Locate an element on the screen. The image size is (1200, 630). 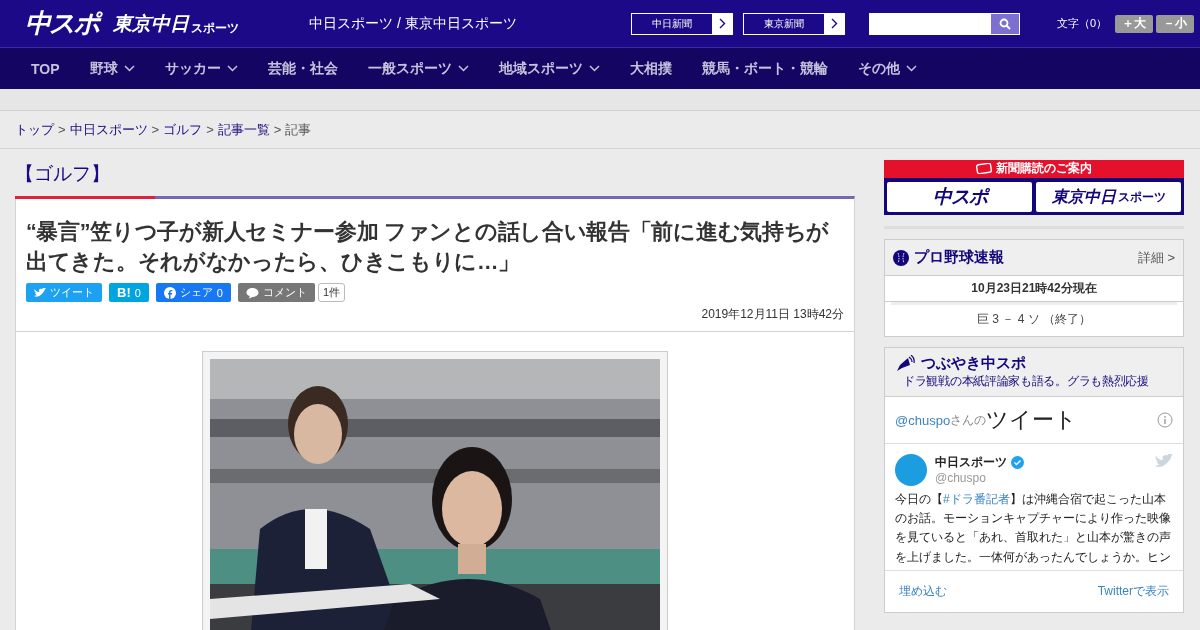
update-time: 10月23日21時42分現在 is located at coordinates (1034, 289).